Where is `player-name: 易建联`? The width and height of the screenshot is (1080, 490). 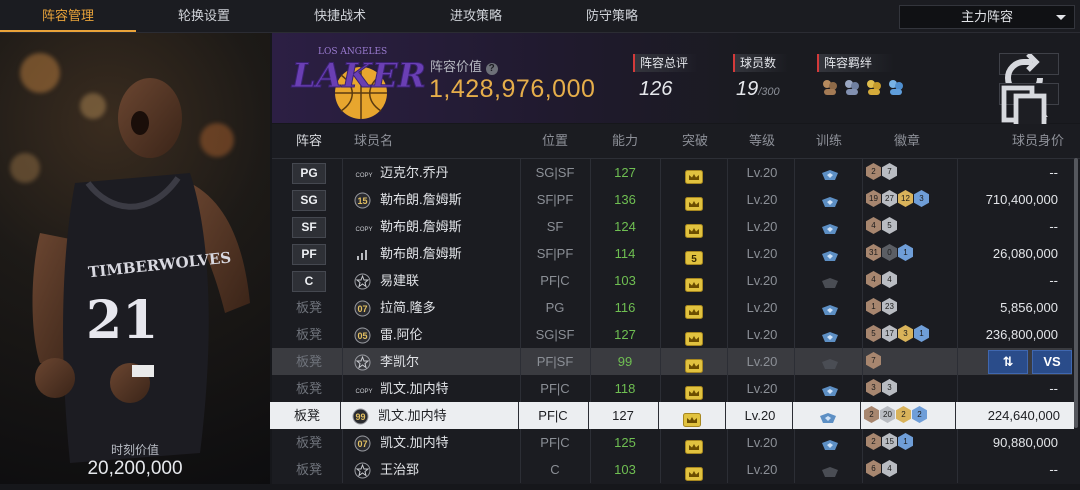 player-name: 易建联 is located at coordinates (399, 280).